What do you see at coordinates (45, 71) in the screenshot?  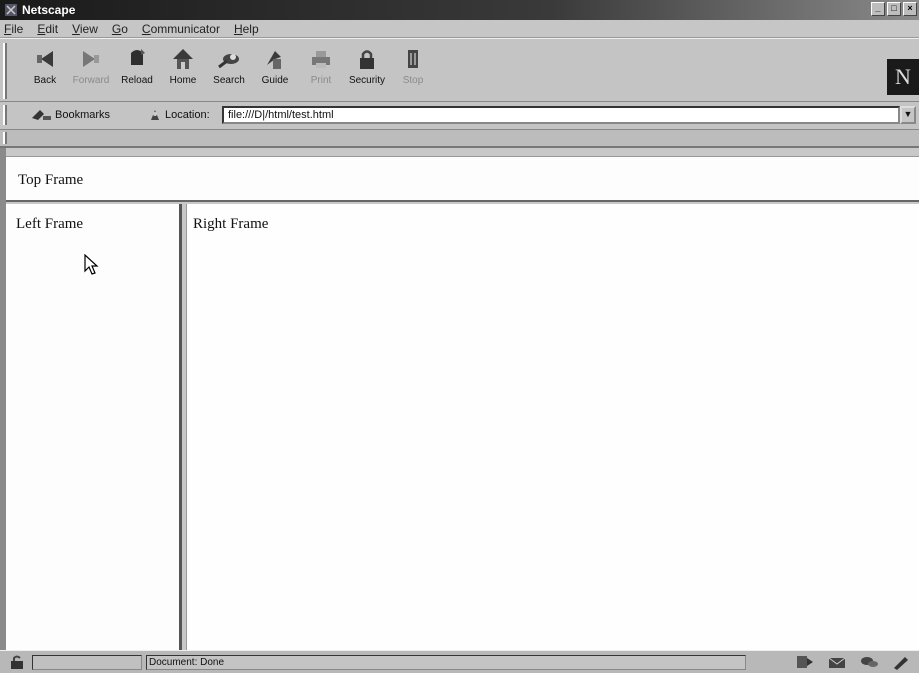 I see `back-button: Back` at bounding box center [45, 71].